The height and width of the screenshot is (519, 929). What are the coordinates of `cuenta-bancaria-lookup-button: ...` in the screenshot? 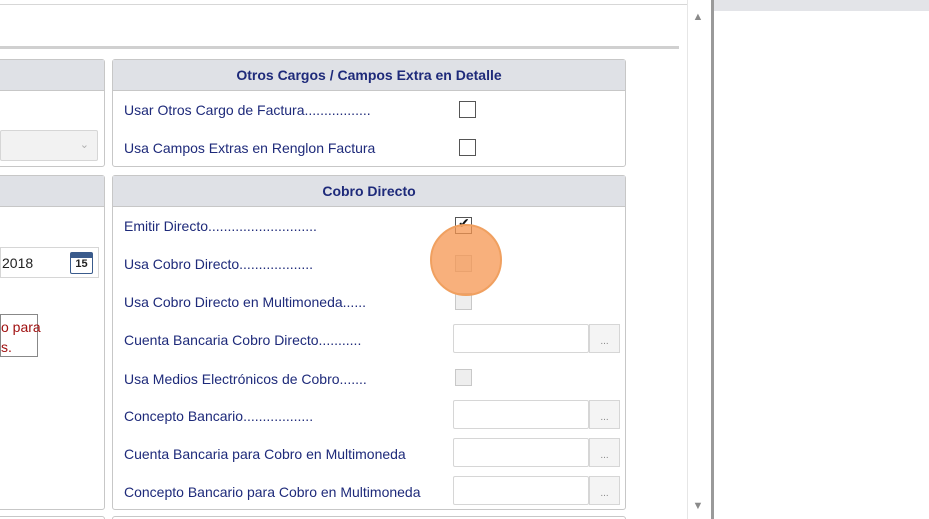 It's located at (604, 338).